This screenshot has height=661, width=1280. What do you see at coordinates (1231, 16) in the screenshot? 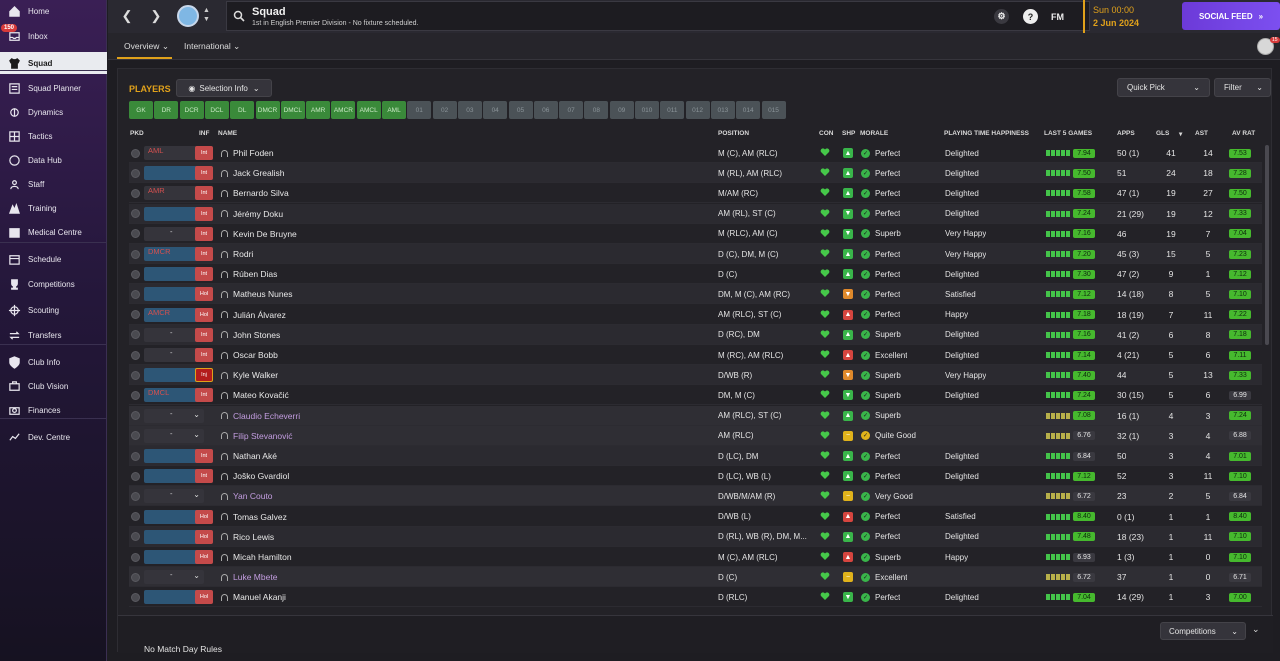
I see `social-feed-button: SOCIAL FEED »` at bounding box center [1231, 16].